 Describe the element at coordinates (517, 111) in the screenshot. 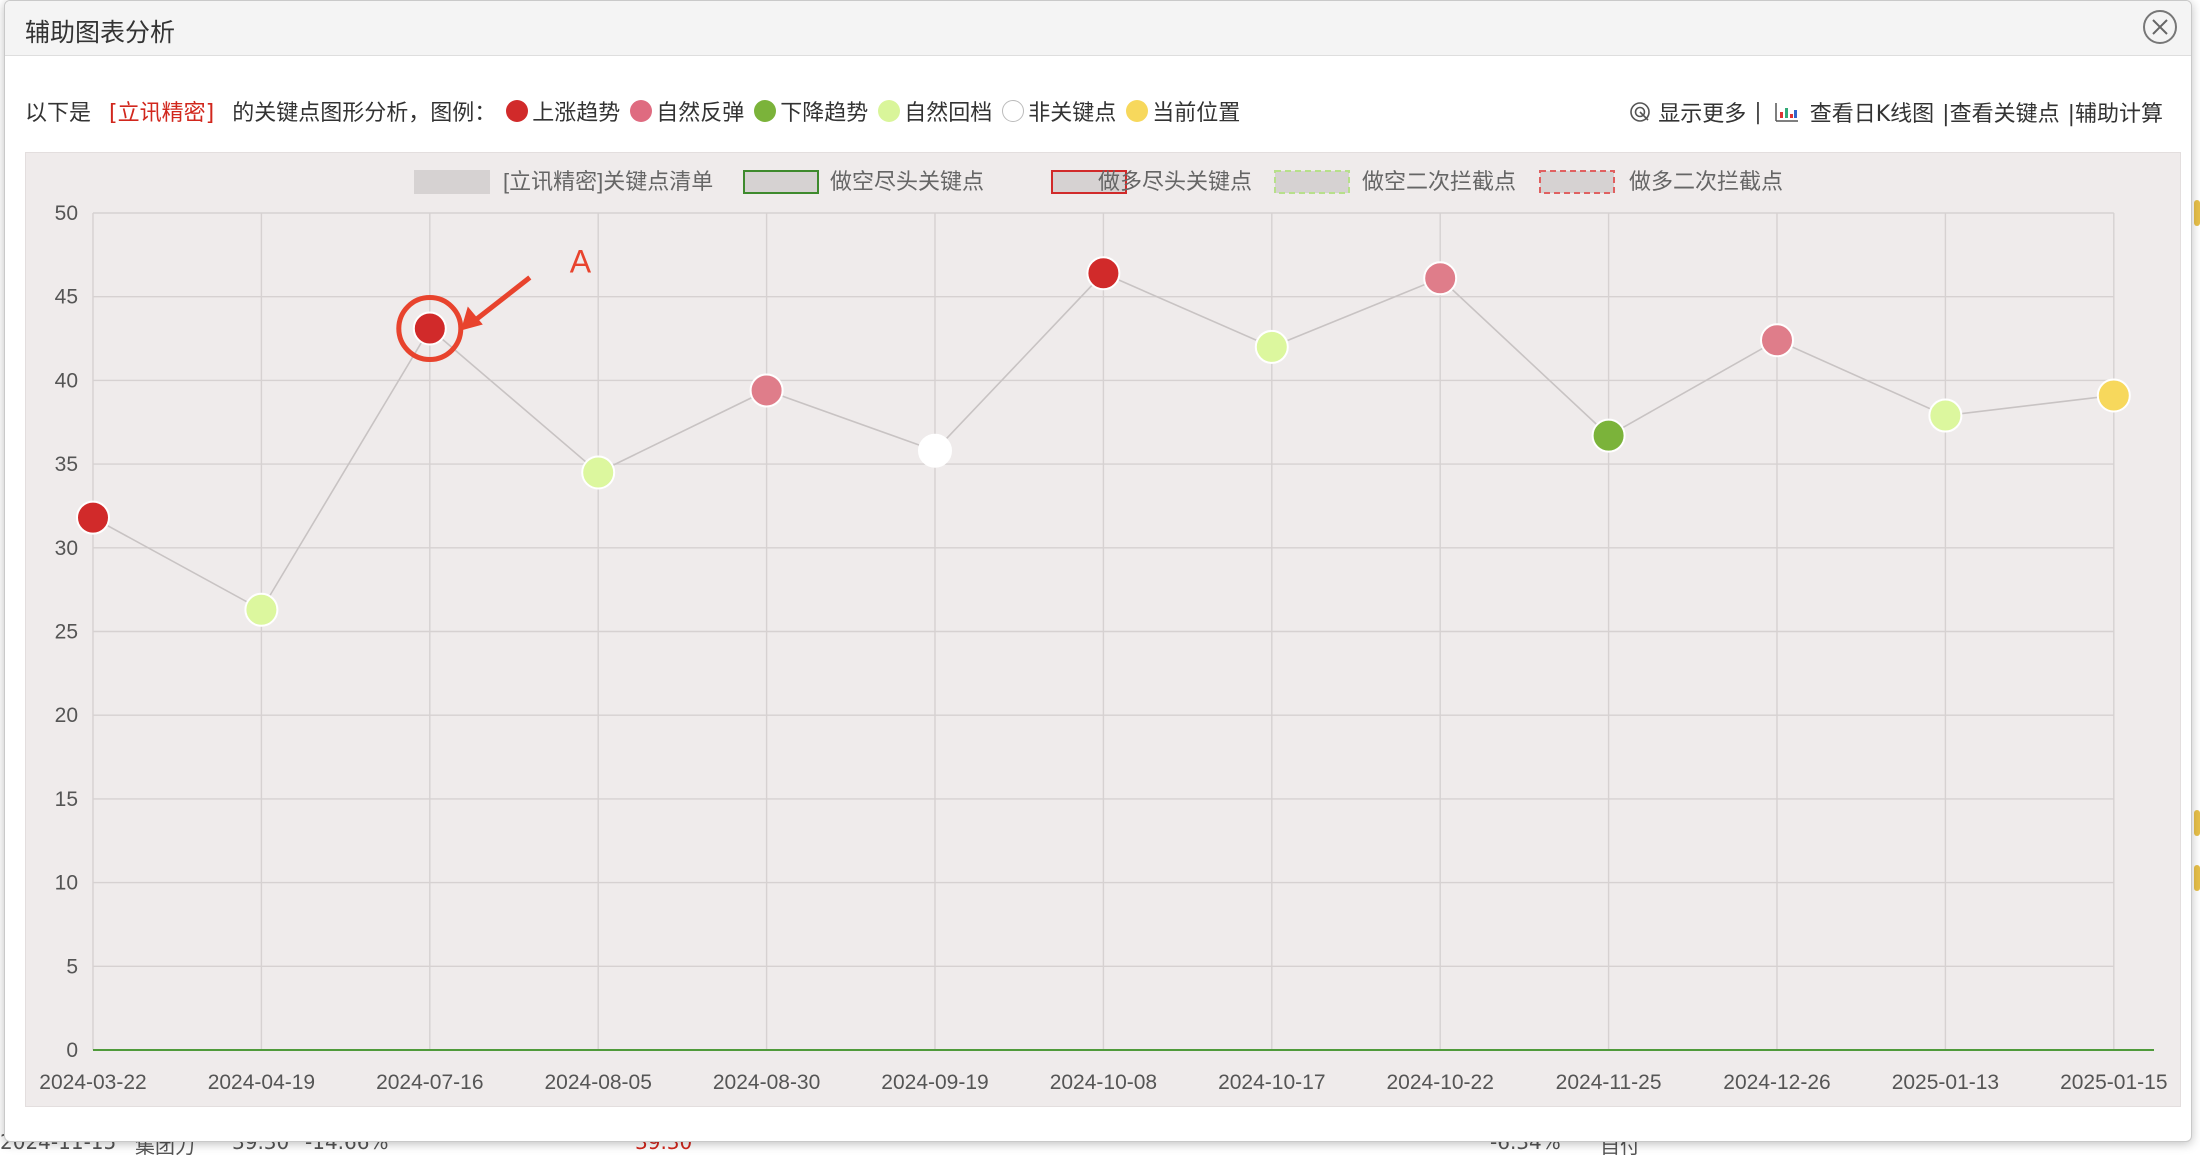

I see `rising-trend-dot-icon` at that location.